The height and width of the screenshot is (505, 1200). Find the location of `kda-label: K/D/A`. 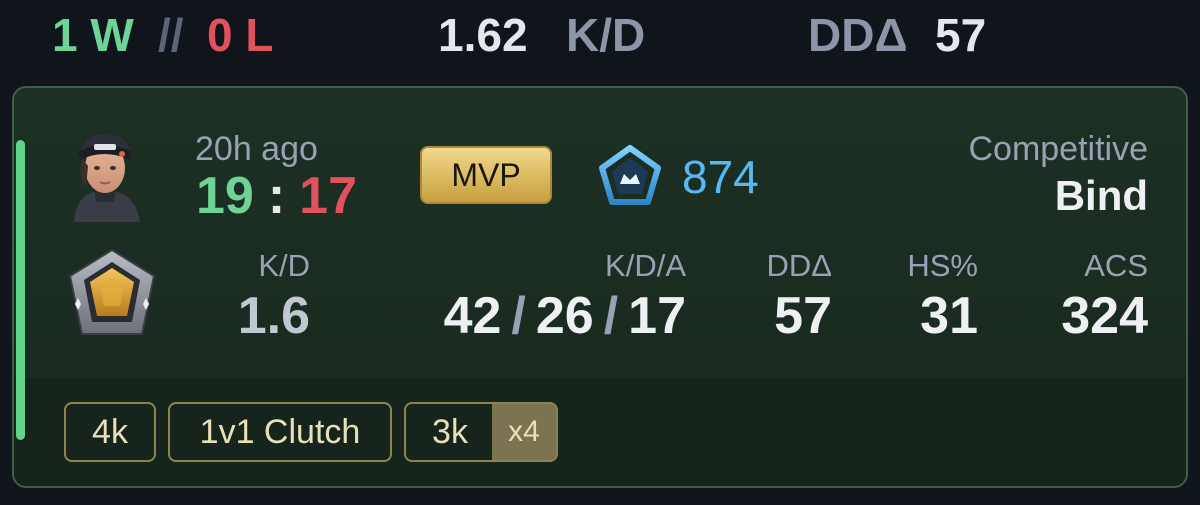

kda-label: K/D/A is located at coordinates (645, 265).